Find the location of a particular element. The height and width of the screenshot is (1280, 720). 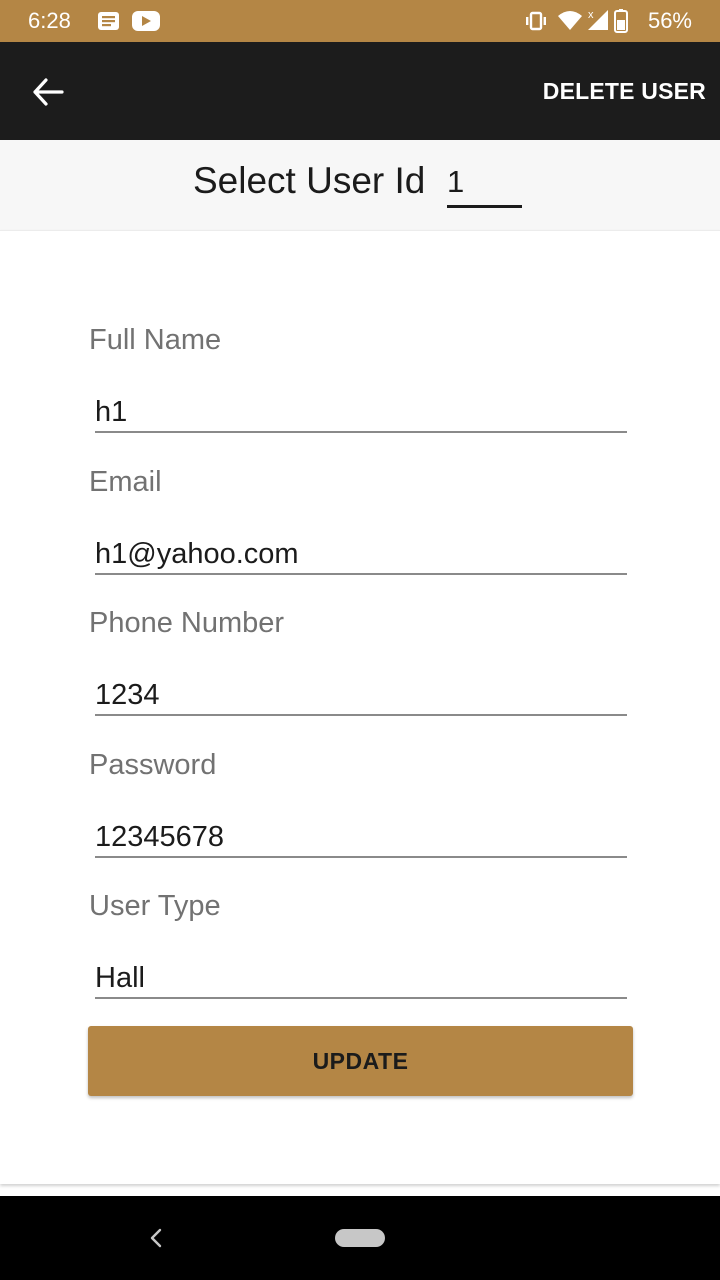

youtube-icon is located at coordinates (146, 21).